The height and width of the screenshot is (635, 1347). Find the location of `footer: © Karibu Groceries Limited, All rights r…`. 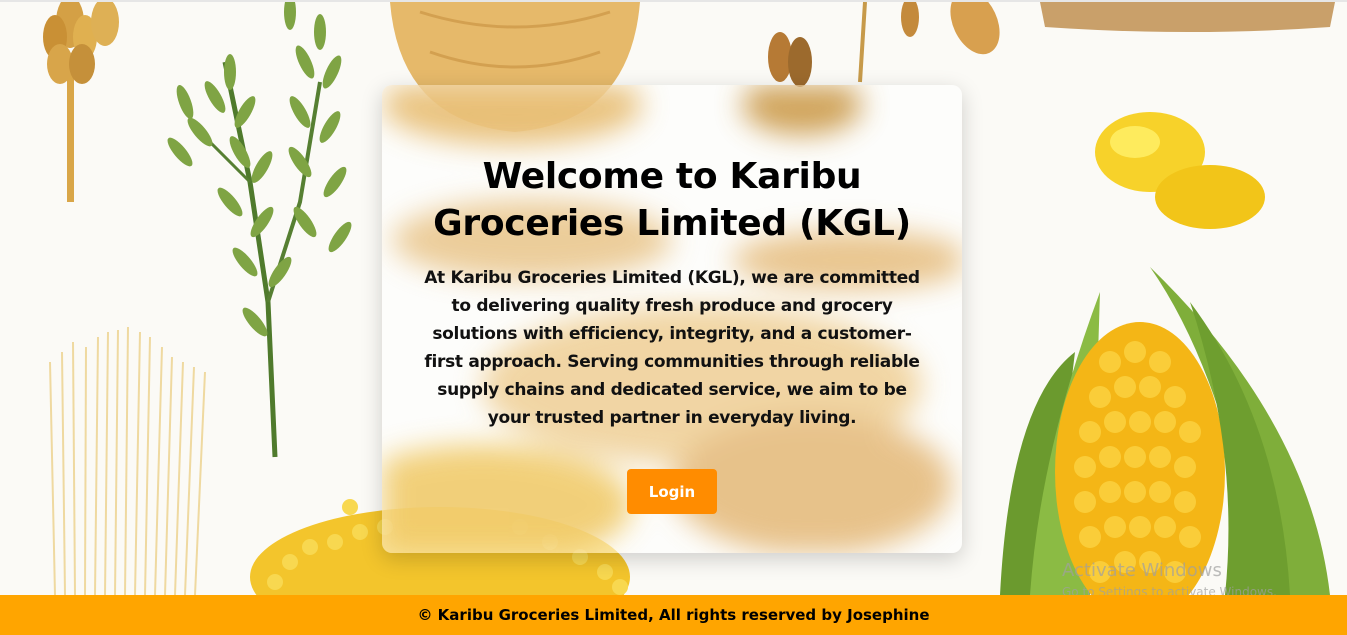

footer: © Karibu Groceries Limited, All rights r… is located at coordinates (673, 615).